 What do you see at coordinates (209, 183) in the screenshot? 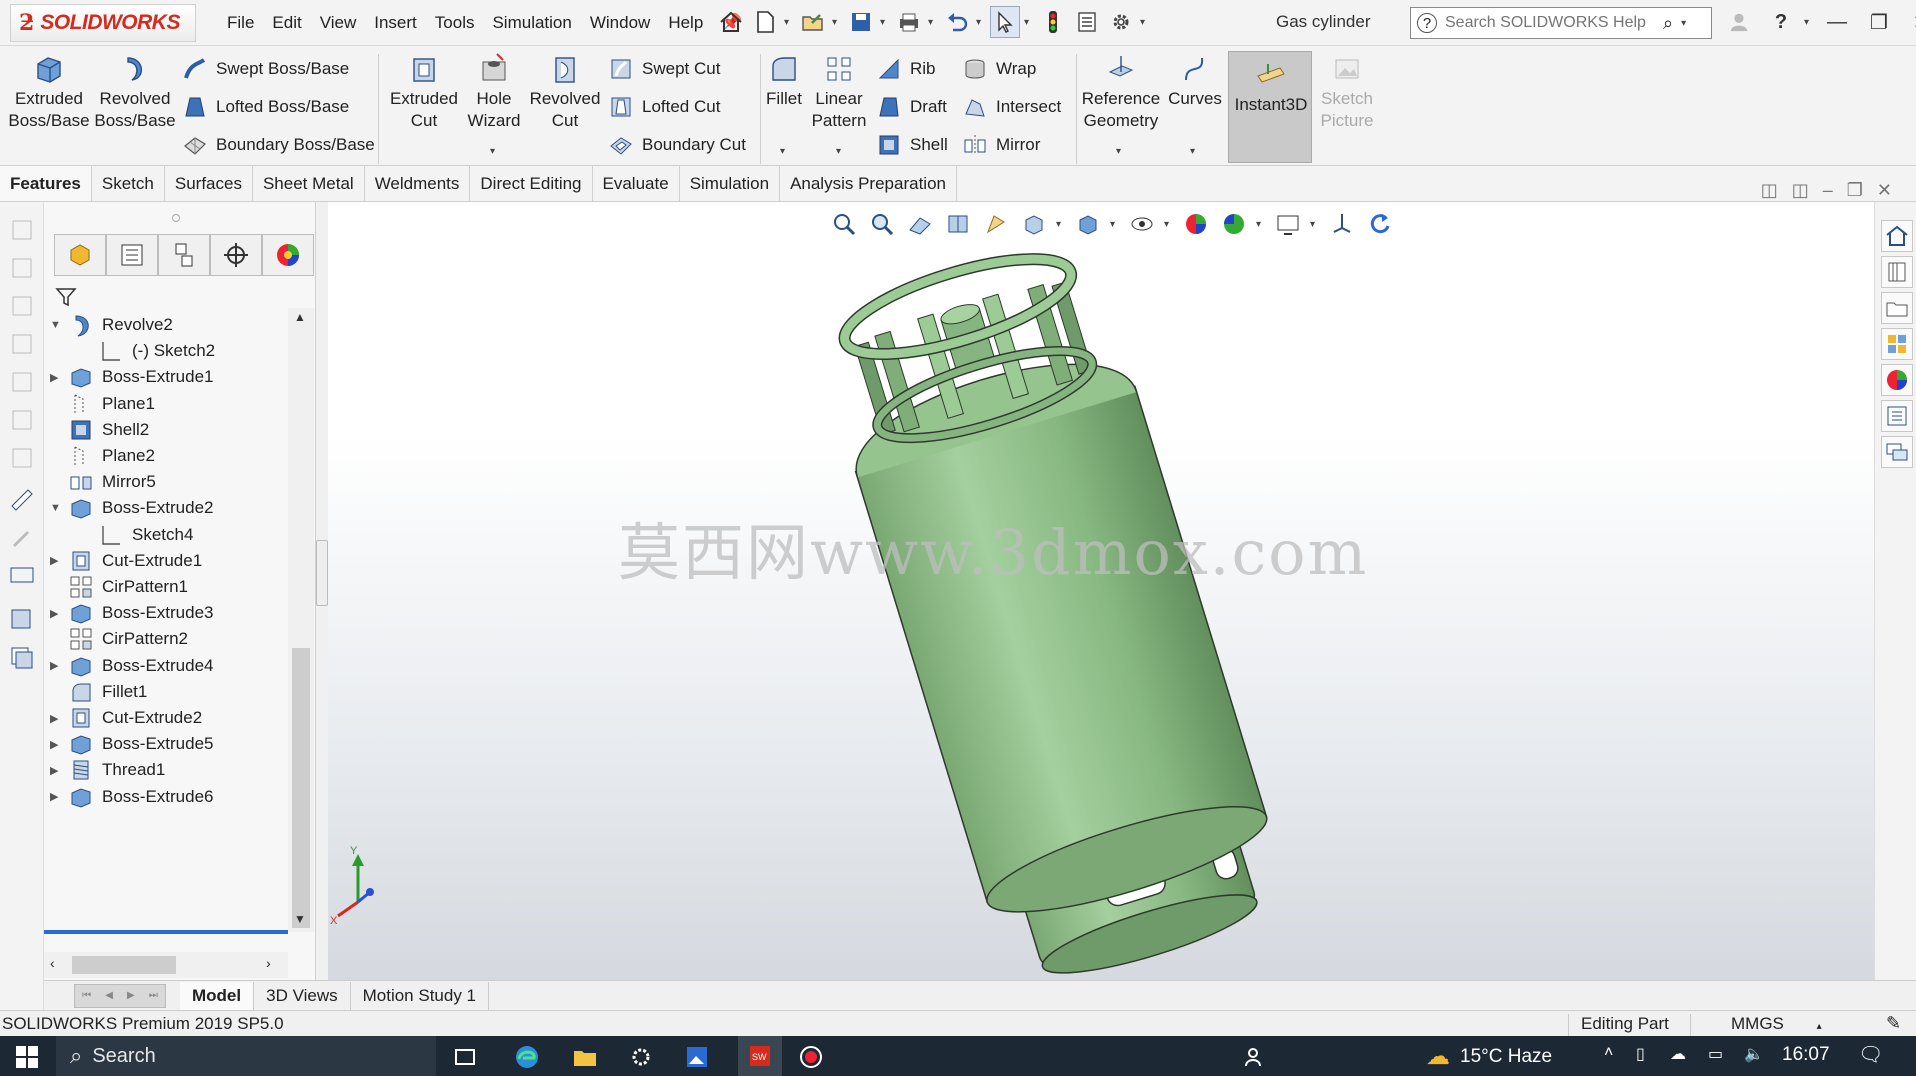
I see `tab-surfaces: Surfaces` at bounding box center [209, 183].